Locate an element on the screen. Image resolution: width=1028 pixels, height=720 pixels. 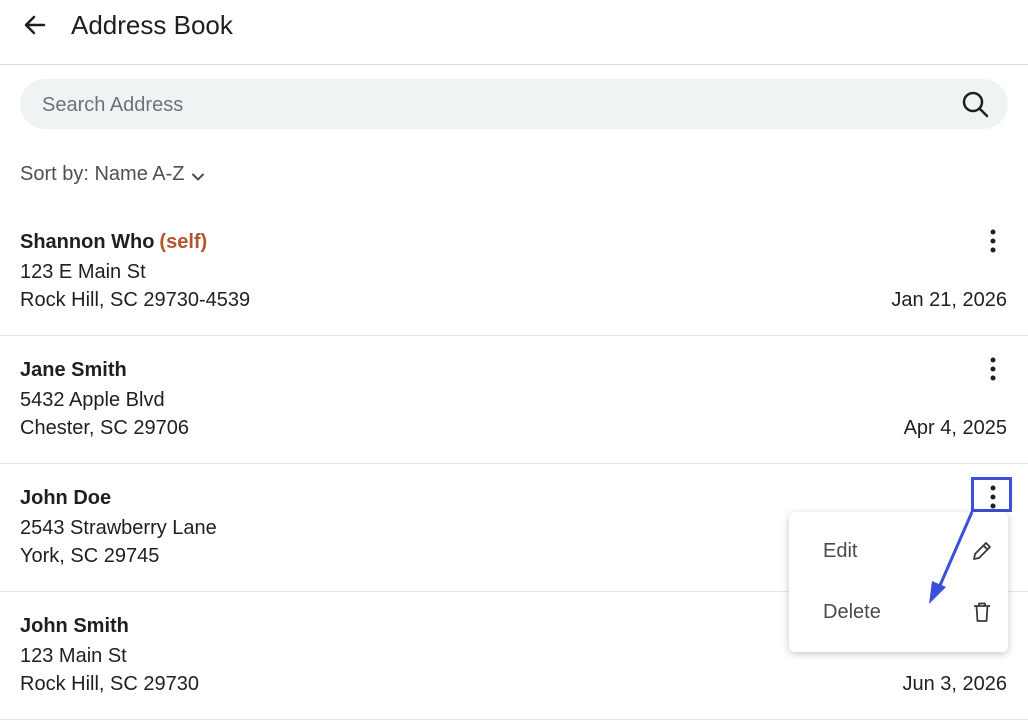
pencil-icon is located at coordinates (982, 551).